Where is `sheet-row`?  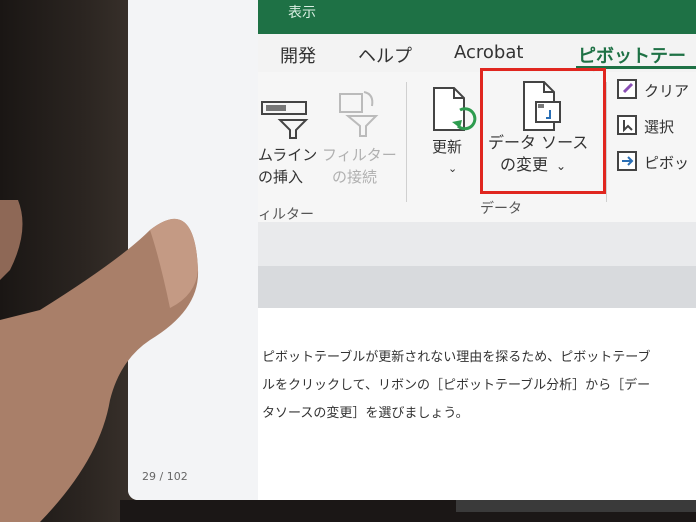 sheet-row is located at coordinates (477, 287).